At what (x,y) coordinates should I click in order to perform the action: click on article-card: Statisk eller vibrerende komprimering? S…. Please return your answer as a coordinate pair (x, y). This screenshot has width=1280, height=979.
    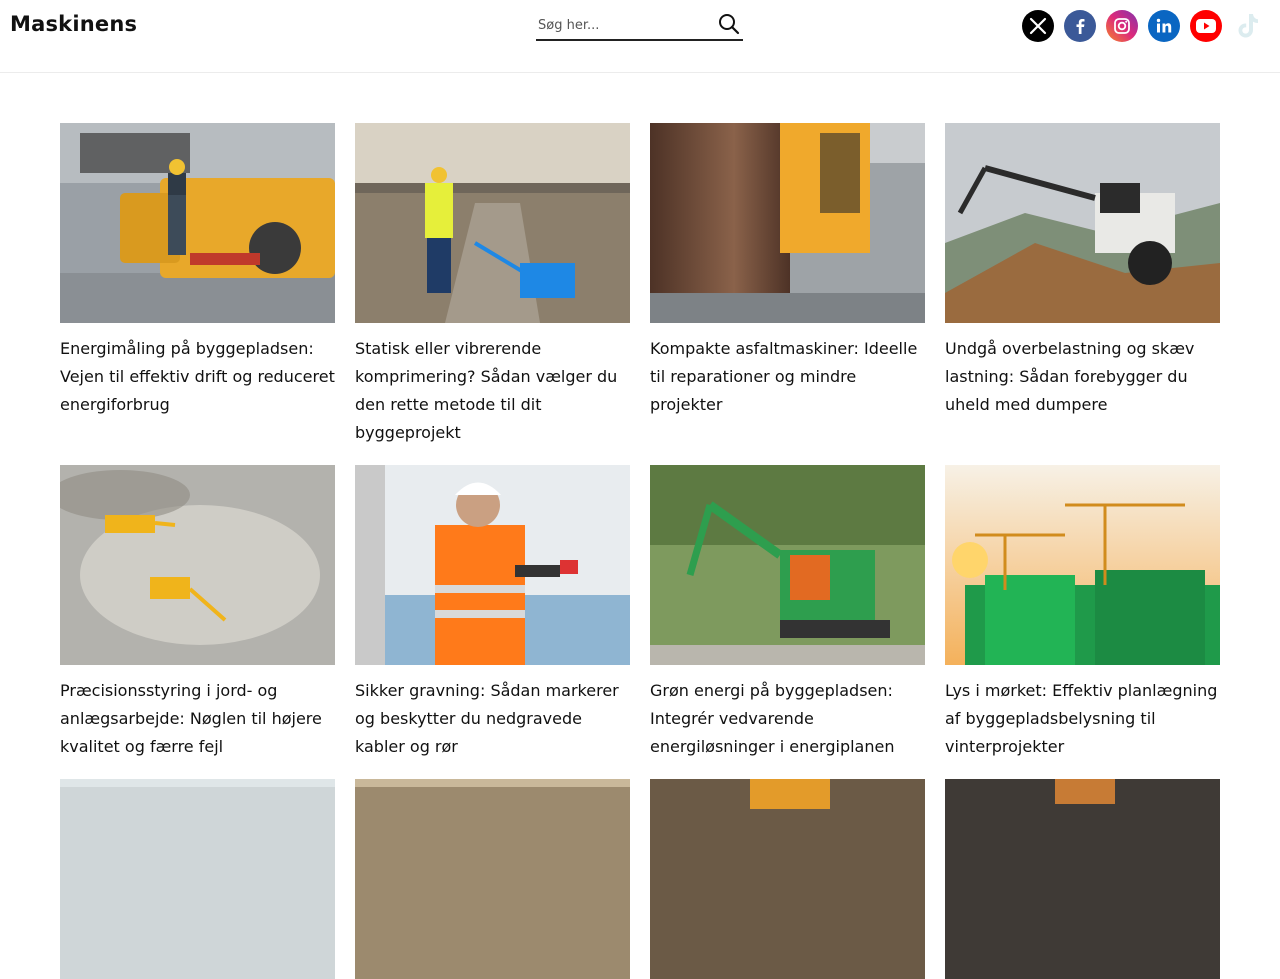
    Looking at the image, I should click on (492, 285).